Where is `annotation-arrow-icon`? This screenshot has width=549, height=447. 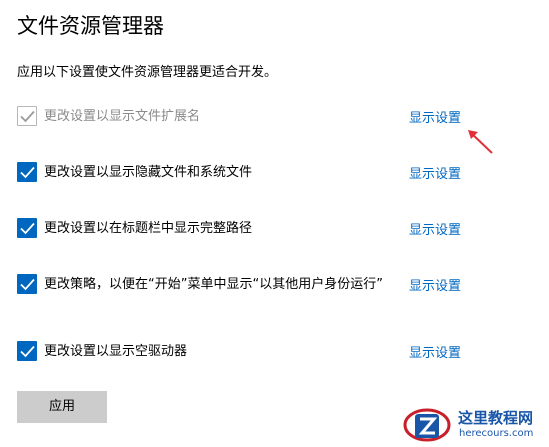 annotation-arrow-icon is located at coordinates (480, 142).